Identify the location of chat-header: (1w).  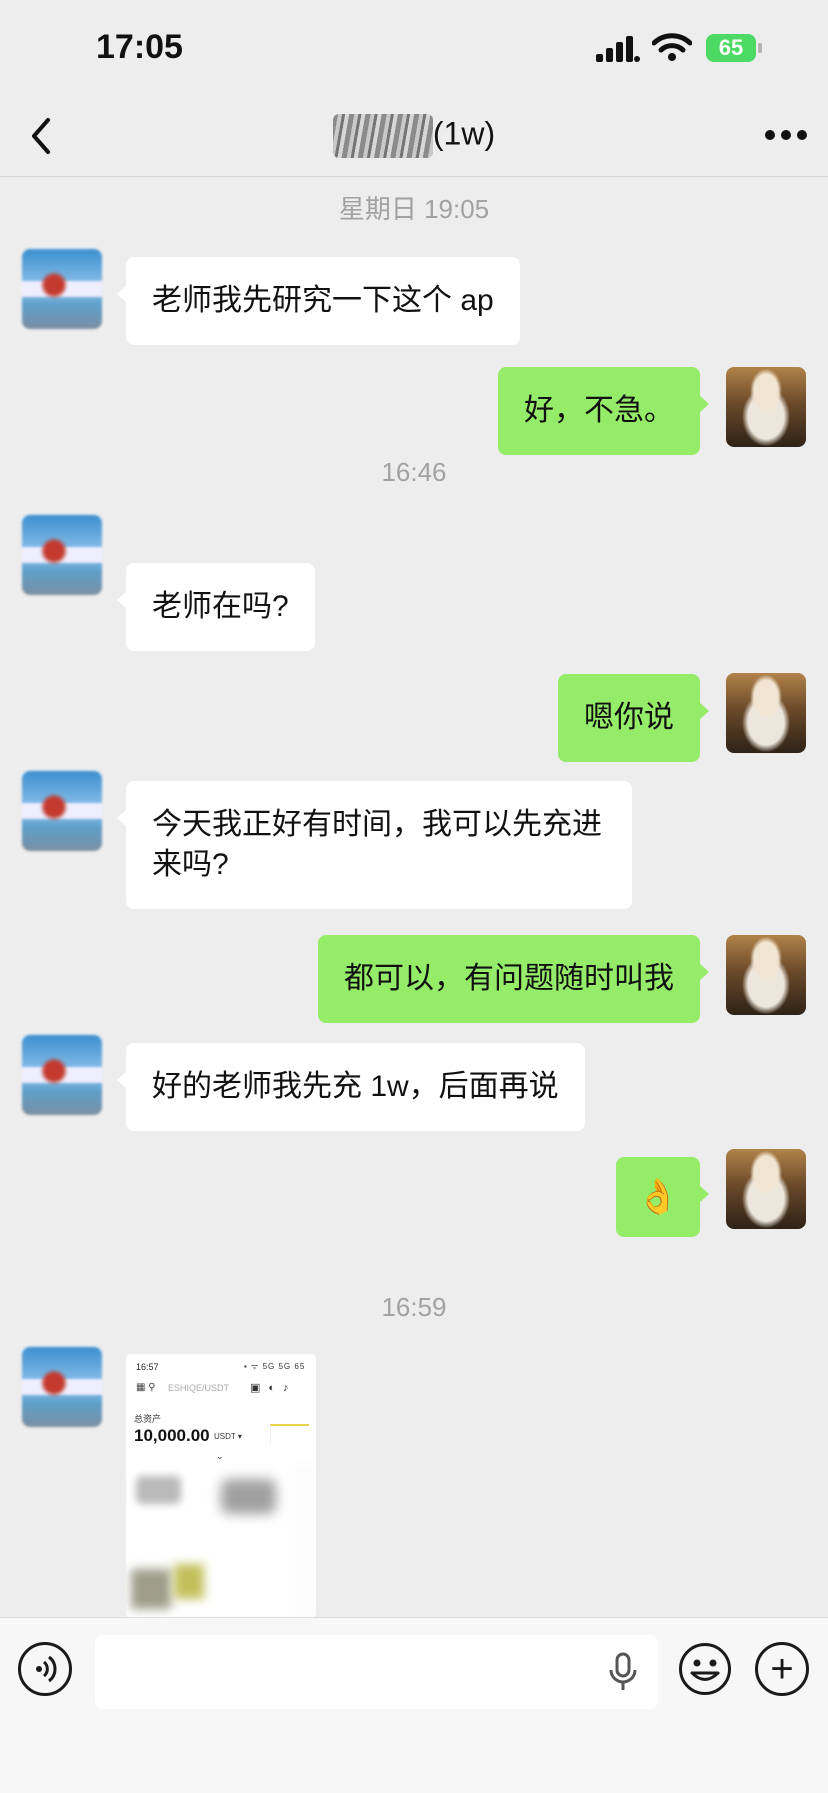
(414, 136).